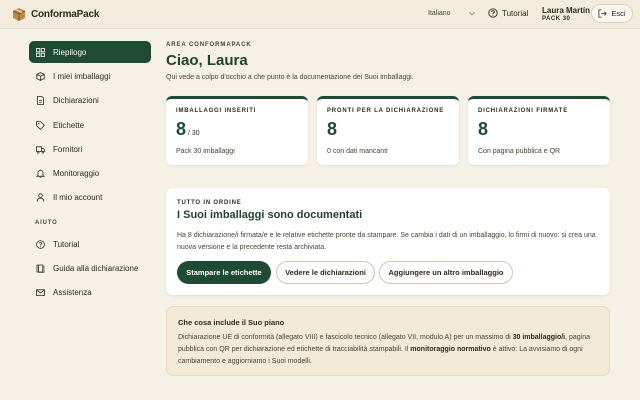  I want to click on sidebar-item-label: Fornitori, so click(68, 149).